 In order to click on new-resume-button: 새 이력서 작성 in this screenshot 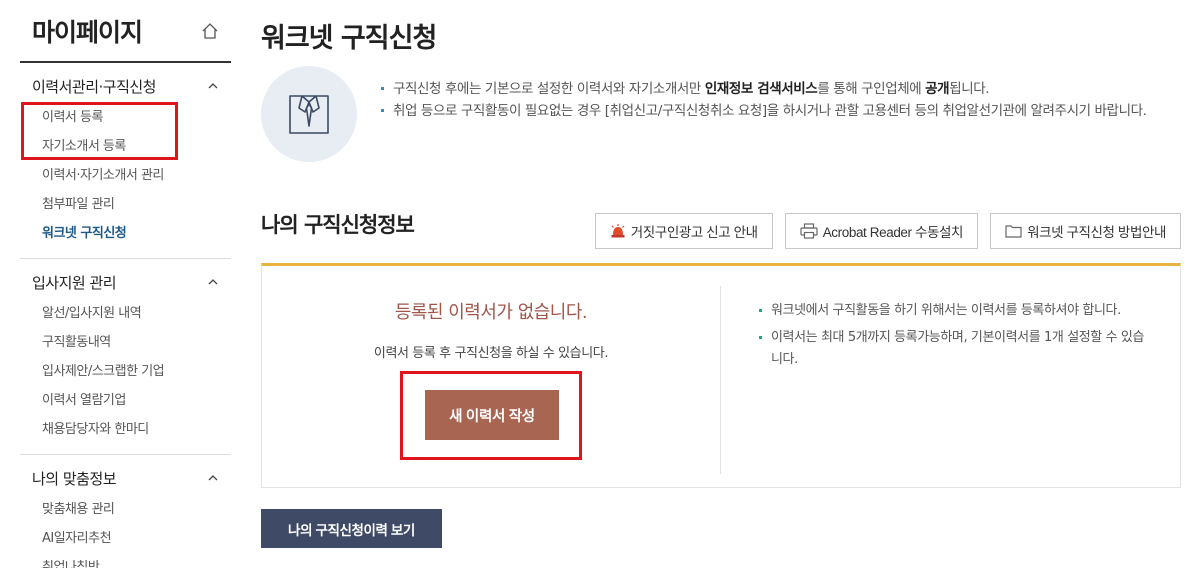, I will do `click(492, 415)`.